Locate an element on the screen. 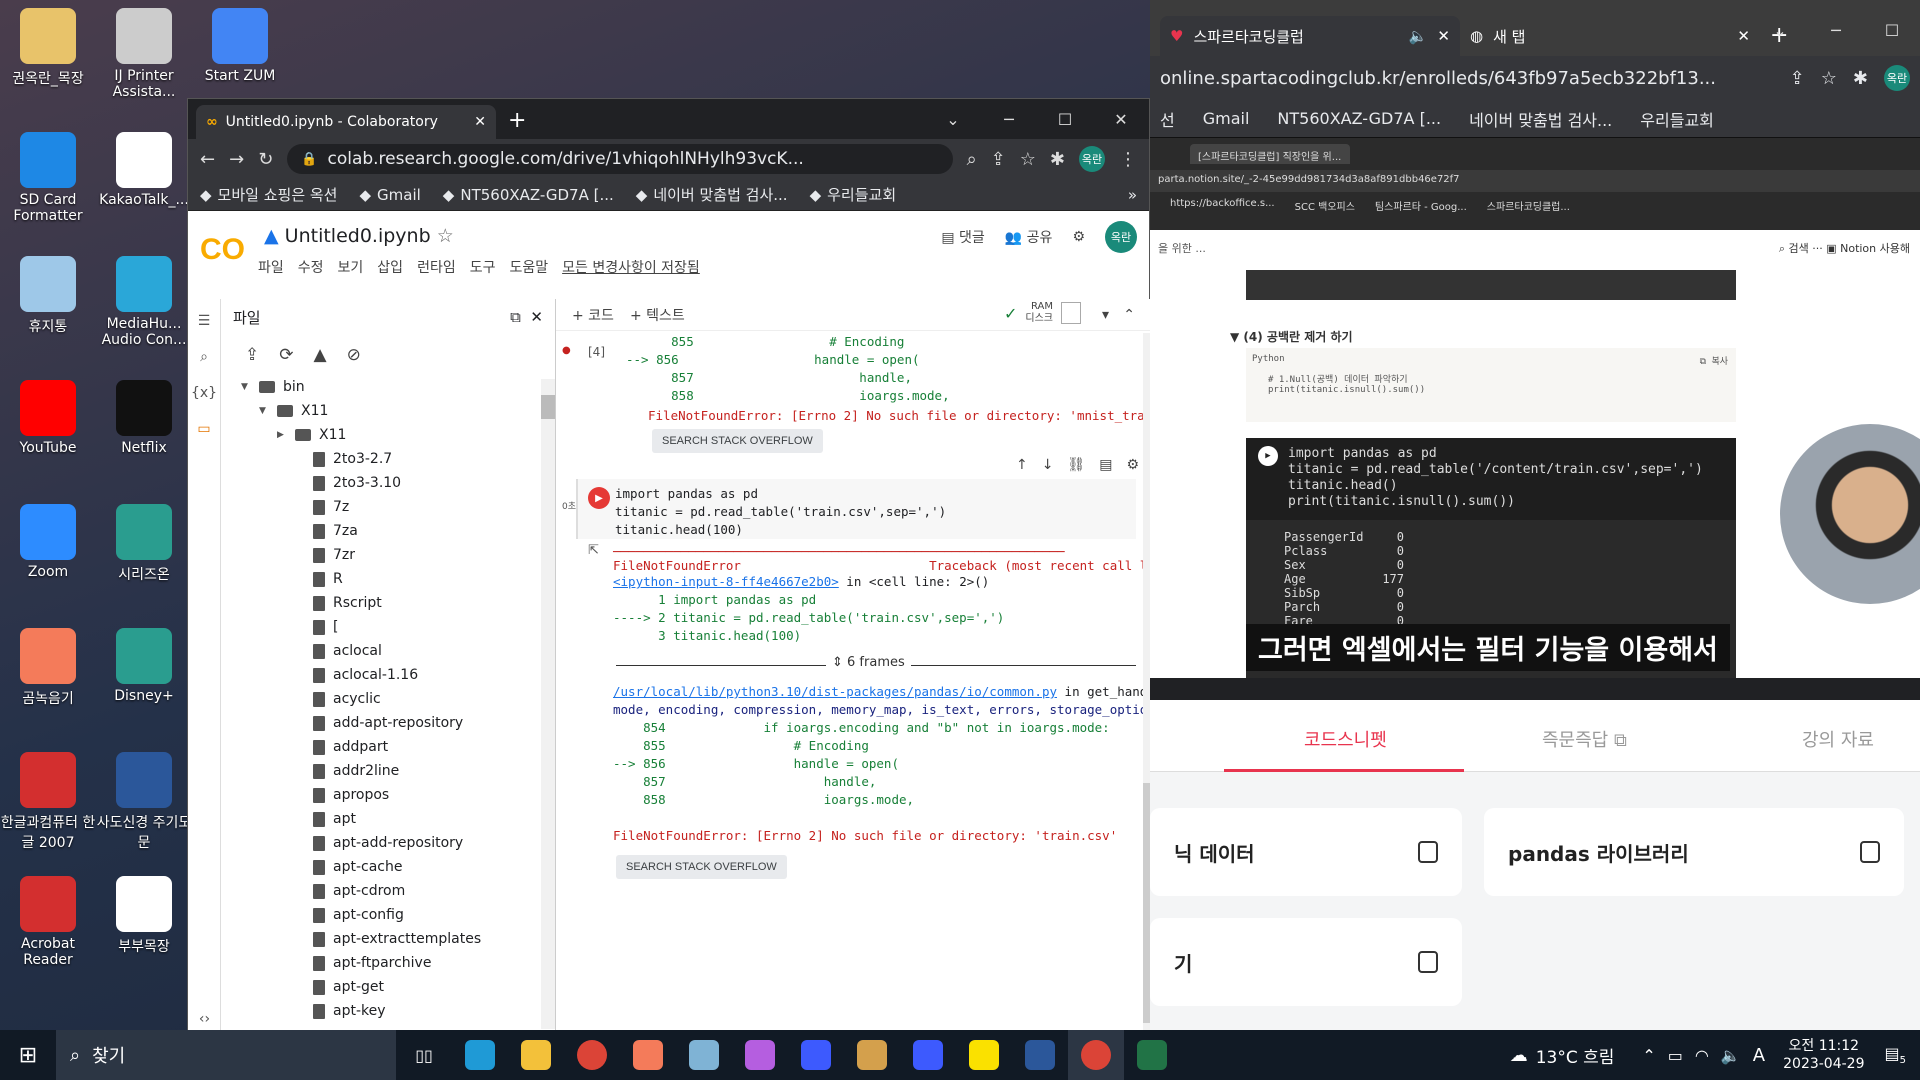 The image size is (1920, 1080). snippet-card-1: 닉 데이터 is located at coordinates (1306, 852).